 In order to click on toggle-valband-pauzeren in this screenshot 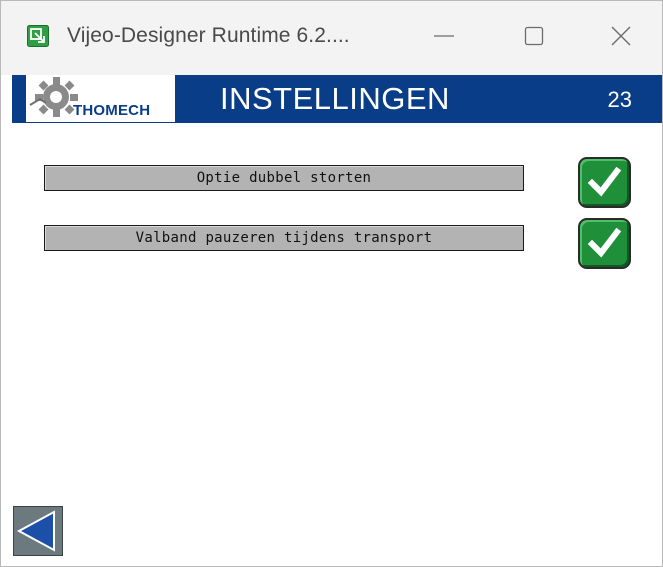, I will do `click(604, 243)`.